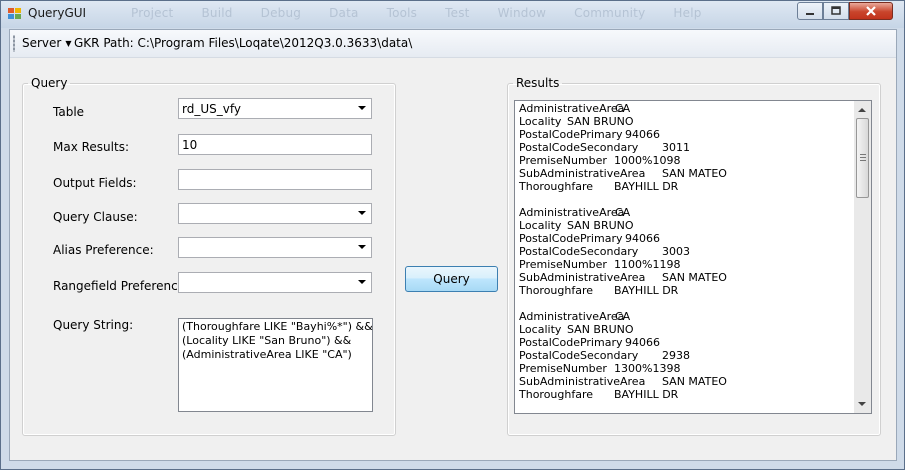  What do you see at coordinates (49, 83) in the screenshot?
I see `query-group-title: Query` at bounding box center [49, 83].